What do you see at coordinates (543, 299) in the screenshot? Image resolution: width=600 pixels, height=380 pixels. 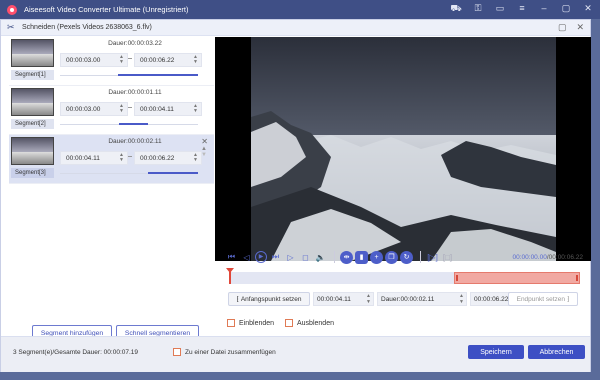 I see `set-end-button: Endpunkt setzen ⁆` at bounding box center [543, 299].